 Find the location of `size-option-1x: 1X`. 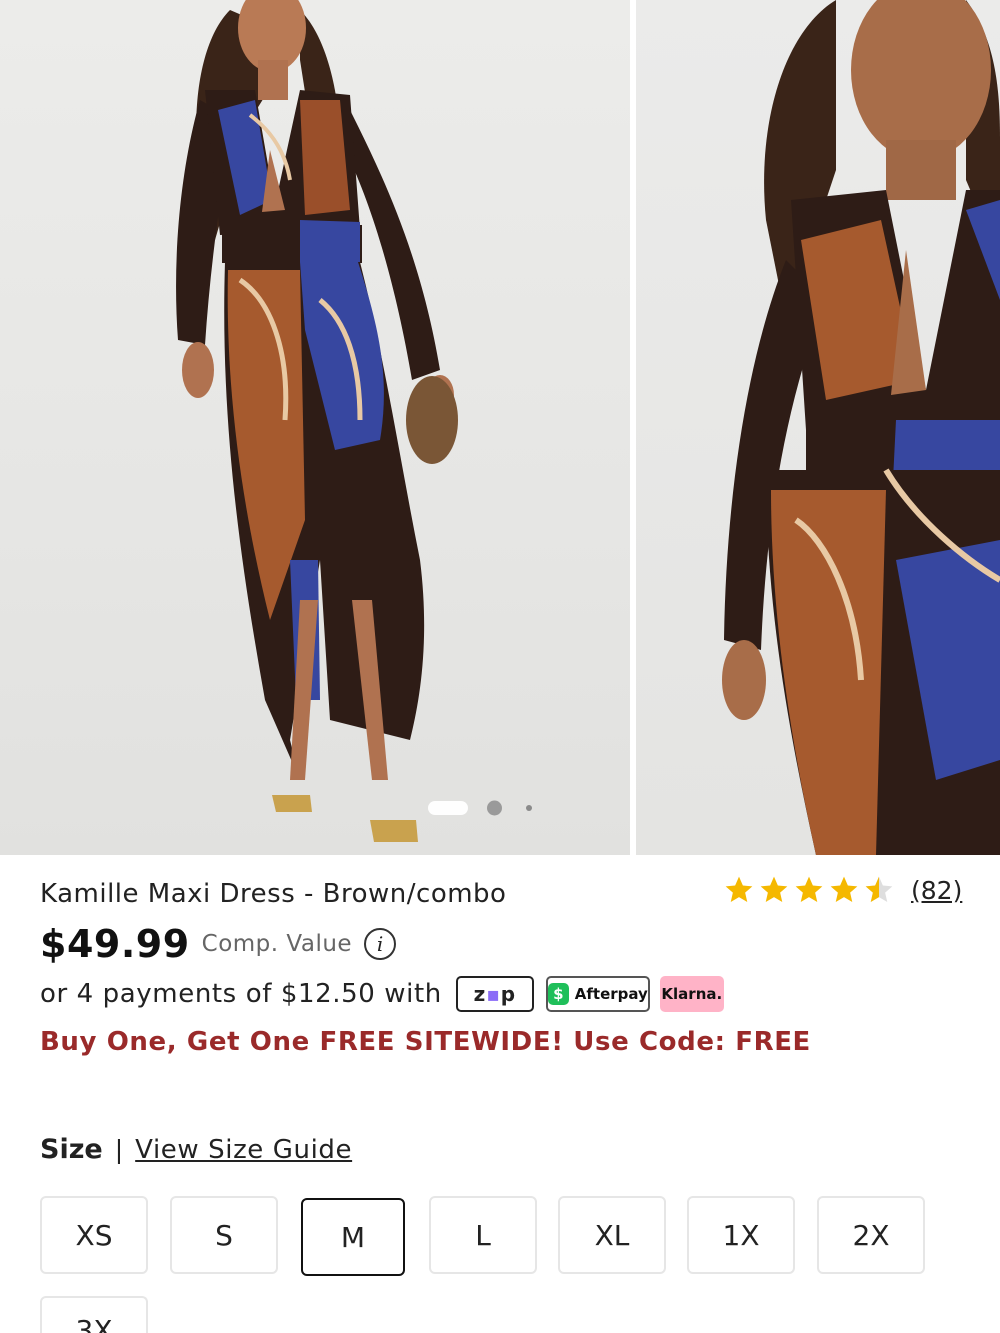

size-option-1x: 1X is located at coordinates (741, 1235).